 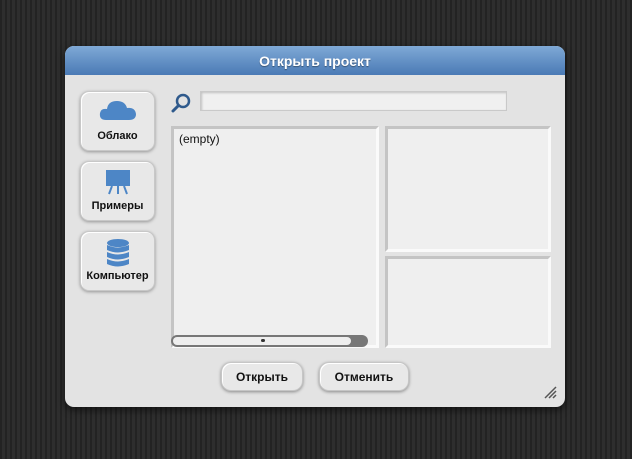 I want to click on horizontal-scrollbar, so click(x=269, y=341).